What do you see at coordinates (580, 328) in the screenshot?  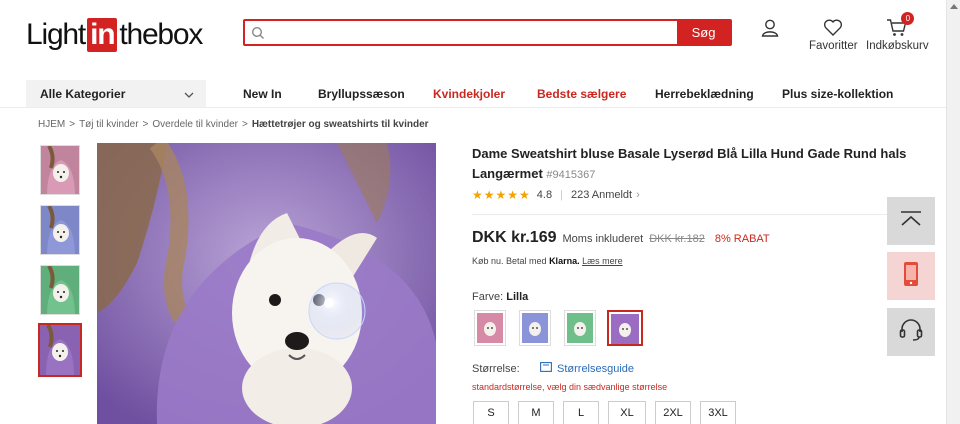 I see `color-swatch-green` at bounding box center [580, 328].